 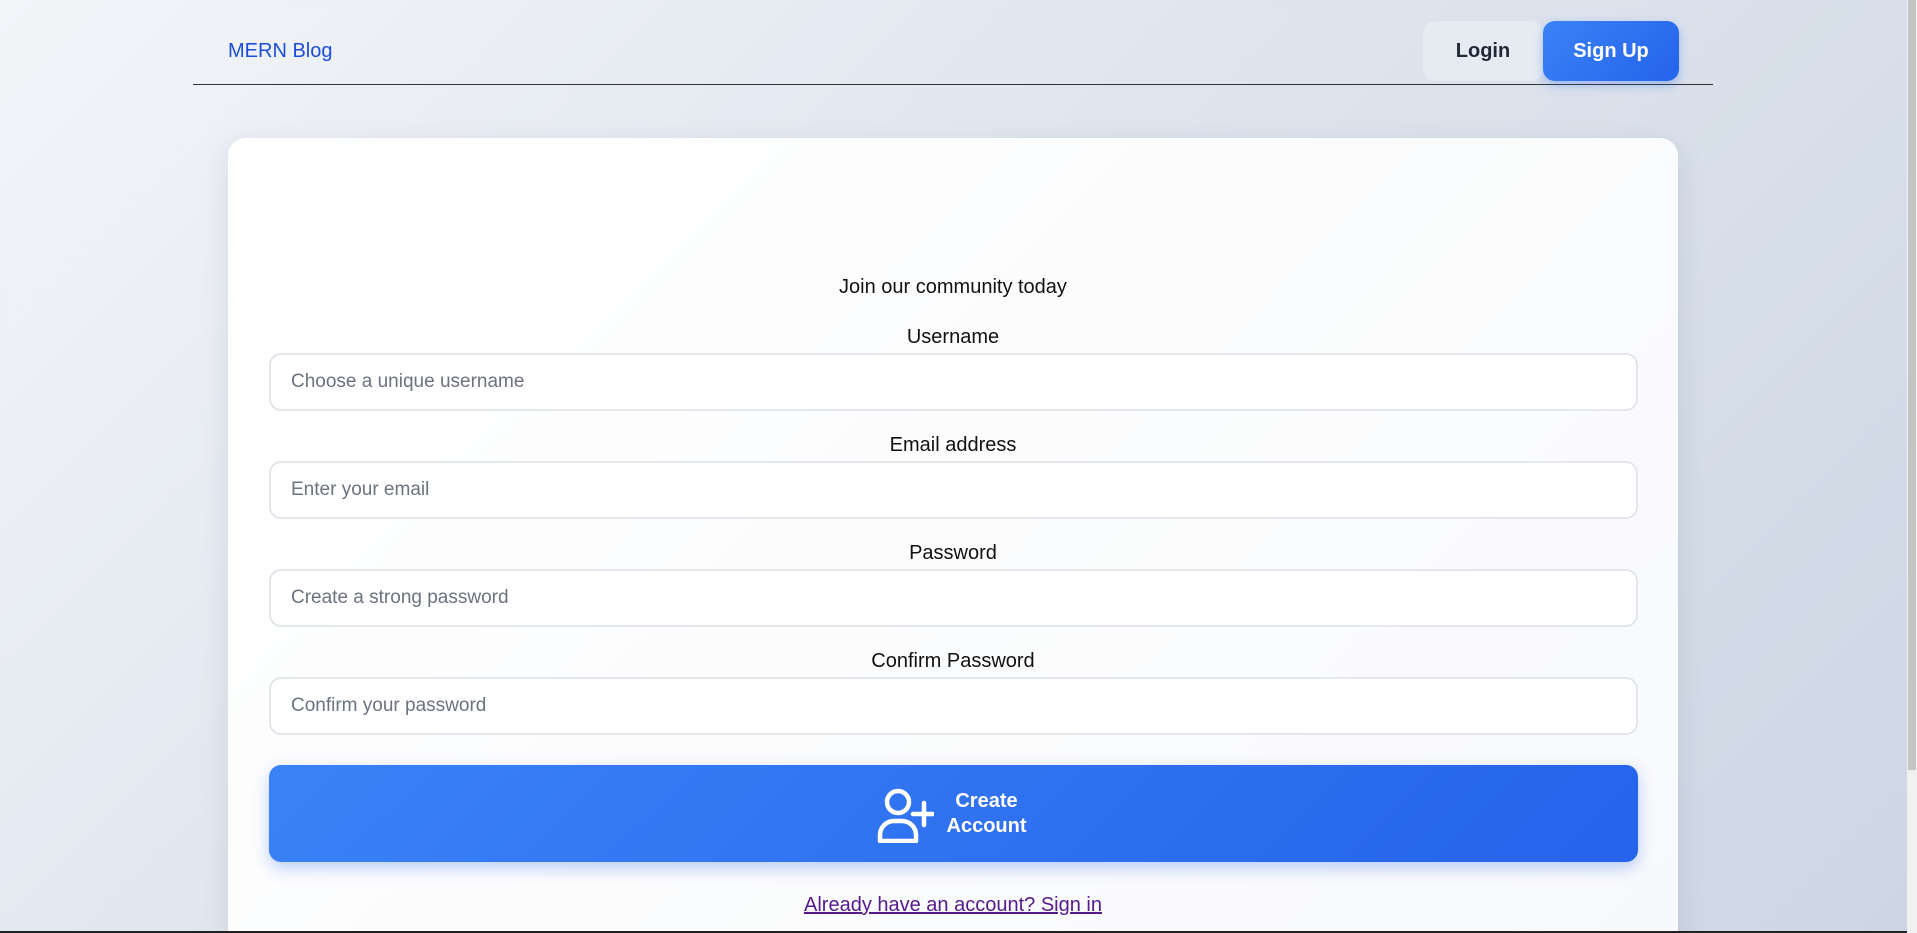 I want to click on signin-link-row: Already have an account? Sign in, so click(x=953, y=905).